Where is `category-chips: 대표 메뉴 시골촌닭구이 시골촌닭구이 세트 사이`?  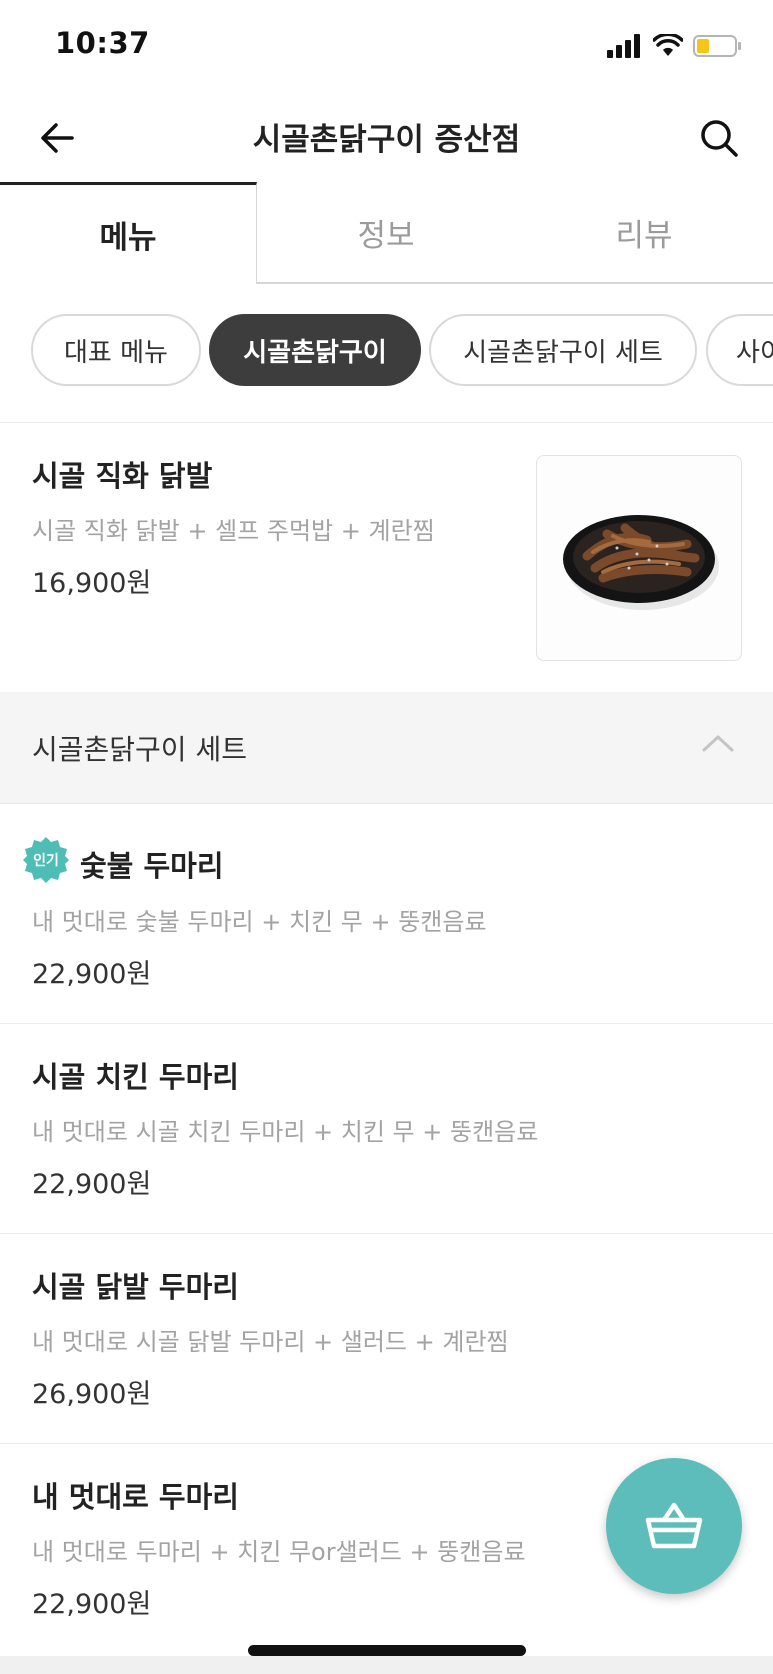 category-chips: 대표 메뉴 시골촌닭구이 시골촌닭구이 세트 사이 is located at coordinates (386, 352).